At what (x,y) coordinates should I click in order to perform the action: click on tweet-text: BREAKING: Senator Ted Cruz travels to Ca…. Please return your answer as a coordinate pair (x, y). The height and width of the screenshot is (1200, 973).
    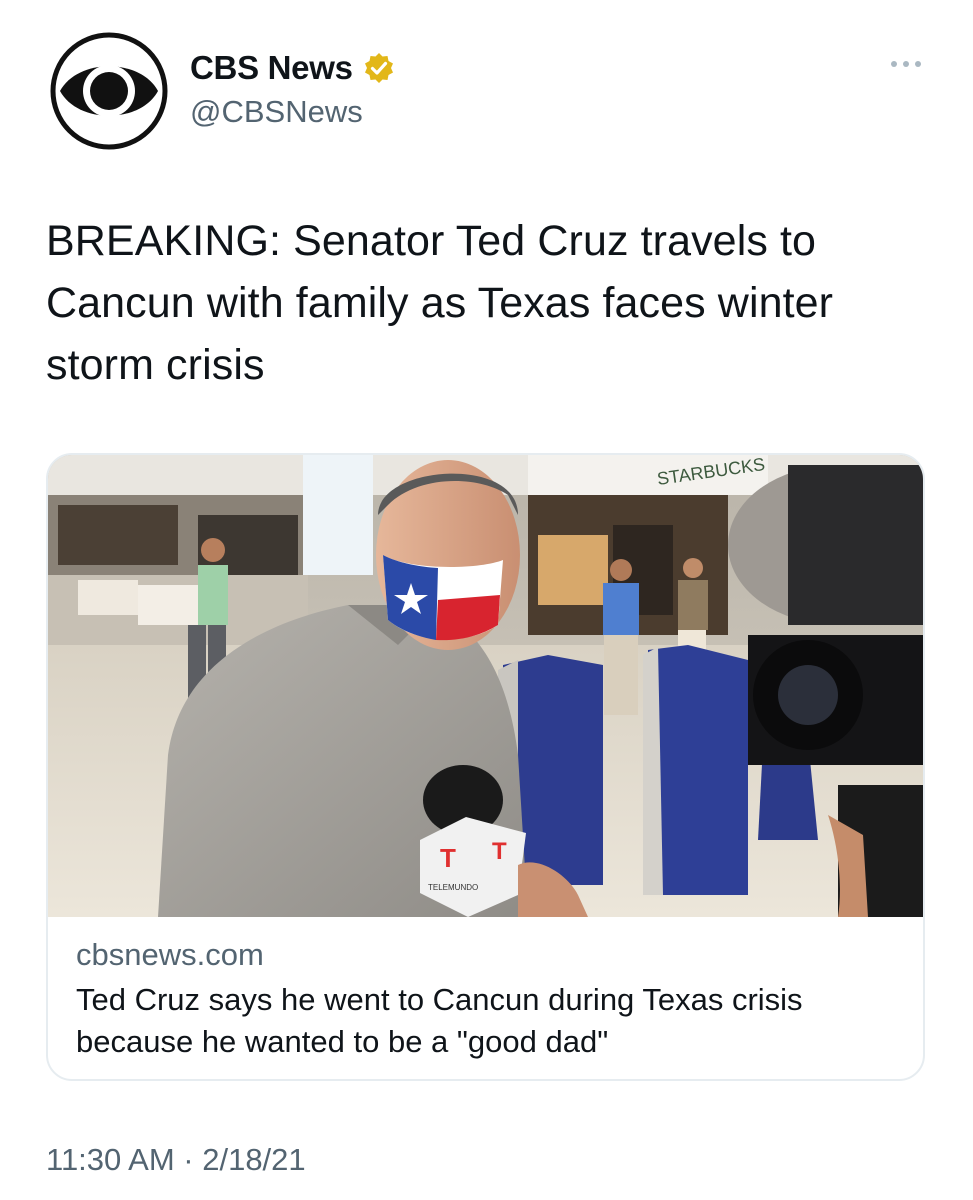
    Looking at the image, I should click on (440, 303).